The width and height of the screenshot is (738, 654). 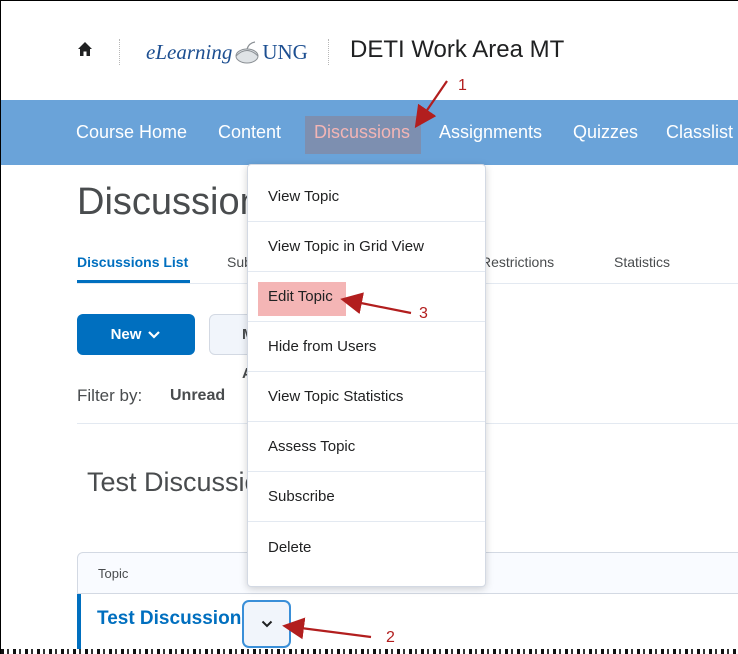 What do you see at coordinates (126, 334) in the screenshot?
I see `new-button-label: New` at bounding box center [126, 334].